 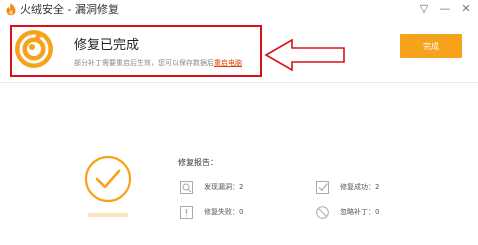 What do you see at coordinates (224, 211) in the screenshot?
I see `report-failed-label: 修复失败：0` at bounding box center [224, 211].